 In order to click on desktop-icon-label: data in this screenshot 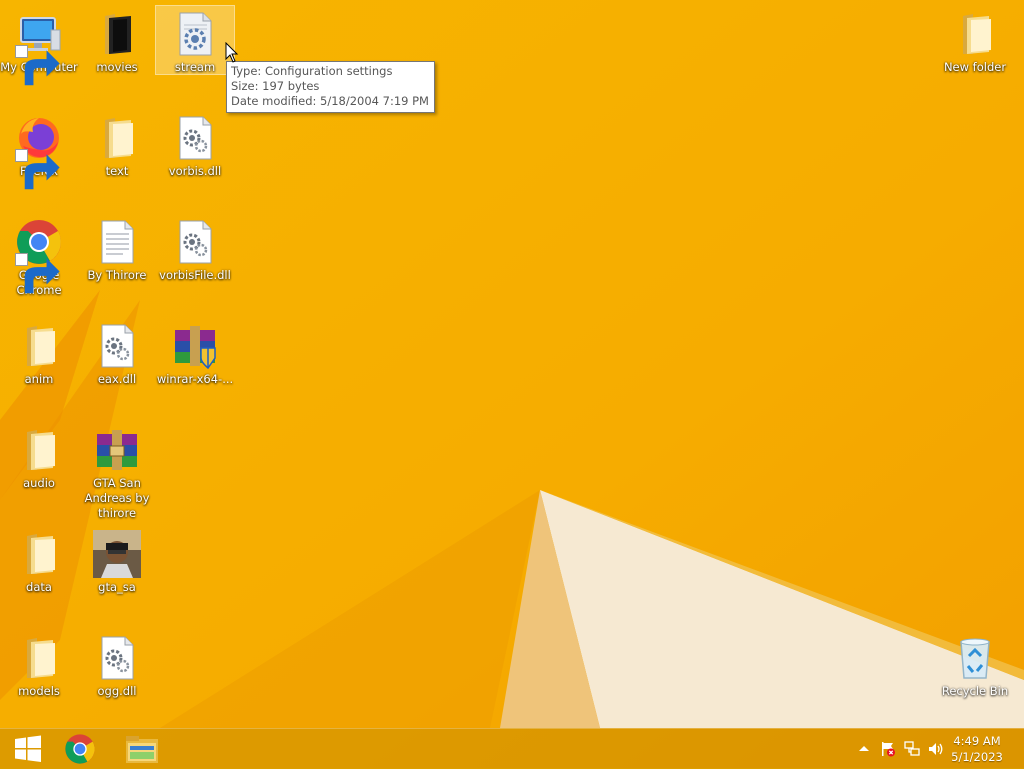, I will do `click(39, 587)`.